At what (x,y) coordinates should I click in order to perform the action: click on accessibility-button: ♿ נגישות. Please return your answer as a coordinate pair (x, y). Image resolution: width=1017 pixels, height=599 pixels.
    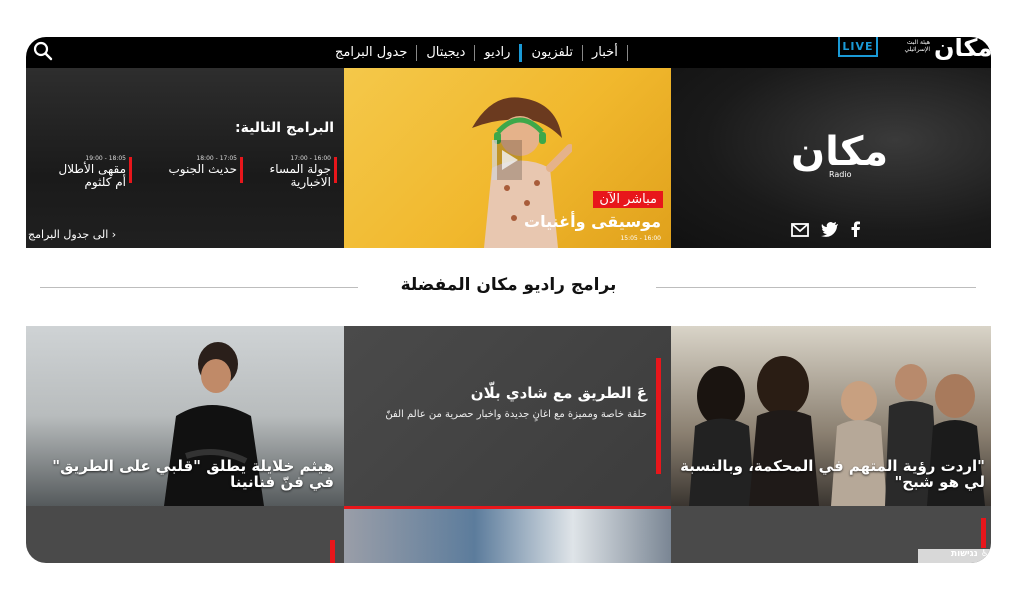
    Looking at the image, I should click on (954, 556).